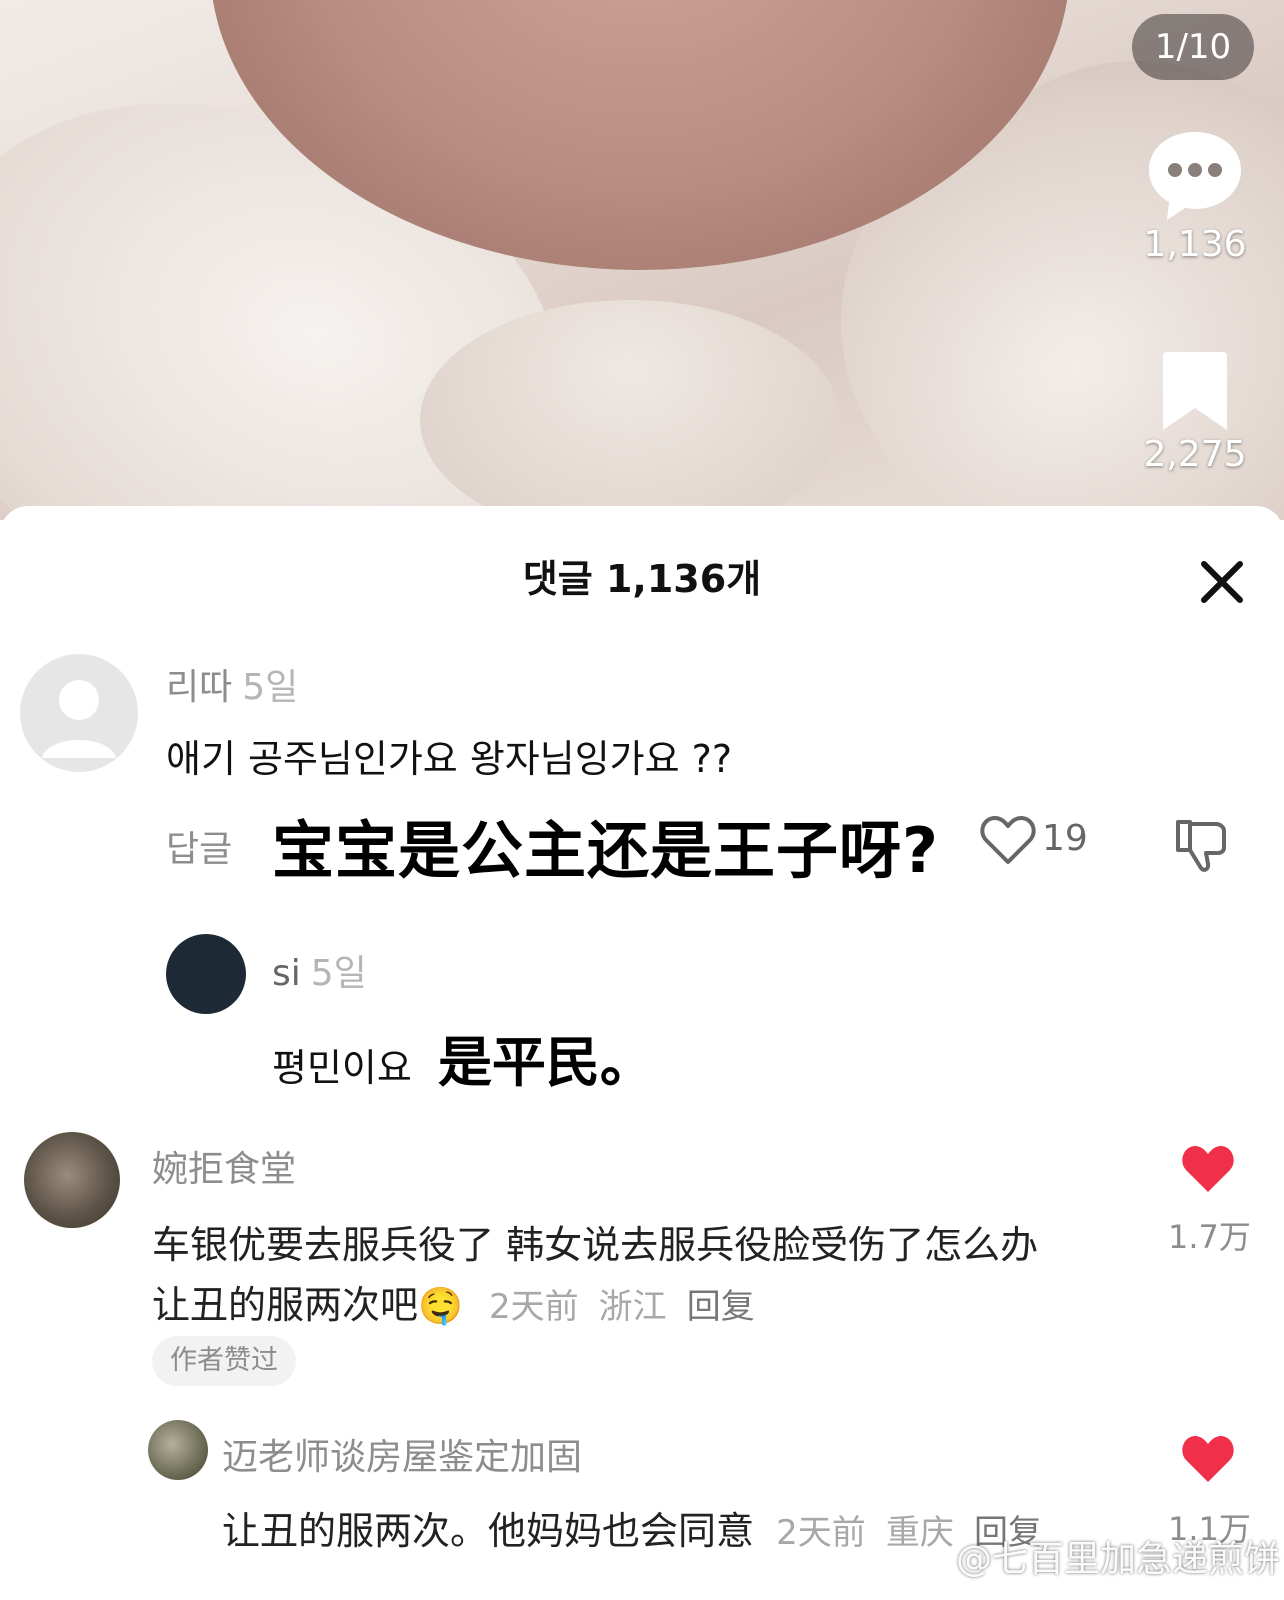  What do you see at coordinates (342, 1068) in the screenshot?
I see `reply-text: 평민이요` at bounding box center [342, 1068].